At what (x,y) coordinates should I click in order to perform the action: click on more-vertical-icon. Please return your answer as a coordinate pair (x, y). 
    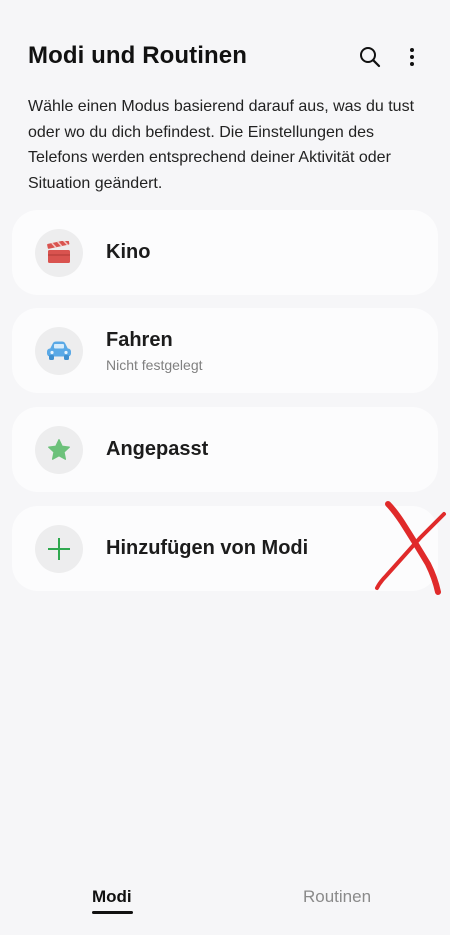
    Looking at the image, I should click on (412, 57).